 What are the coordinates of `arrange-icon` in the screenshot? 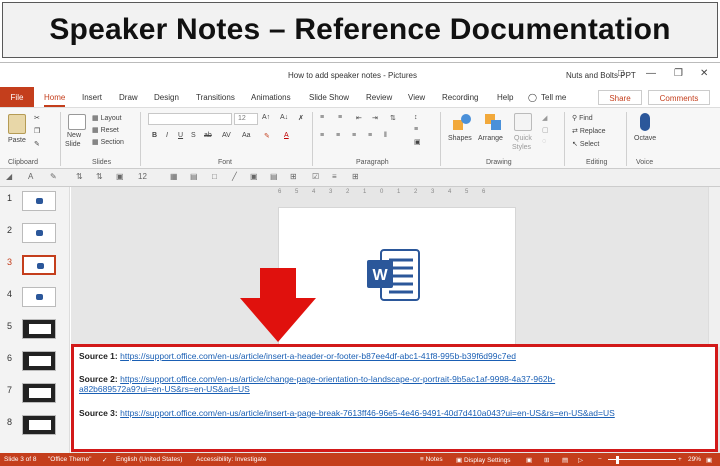 It's located at (493, 122).